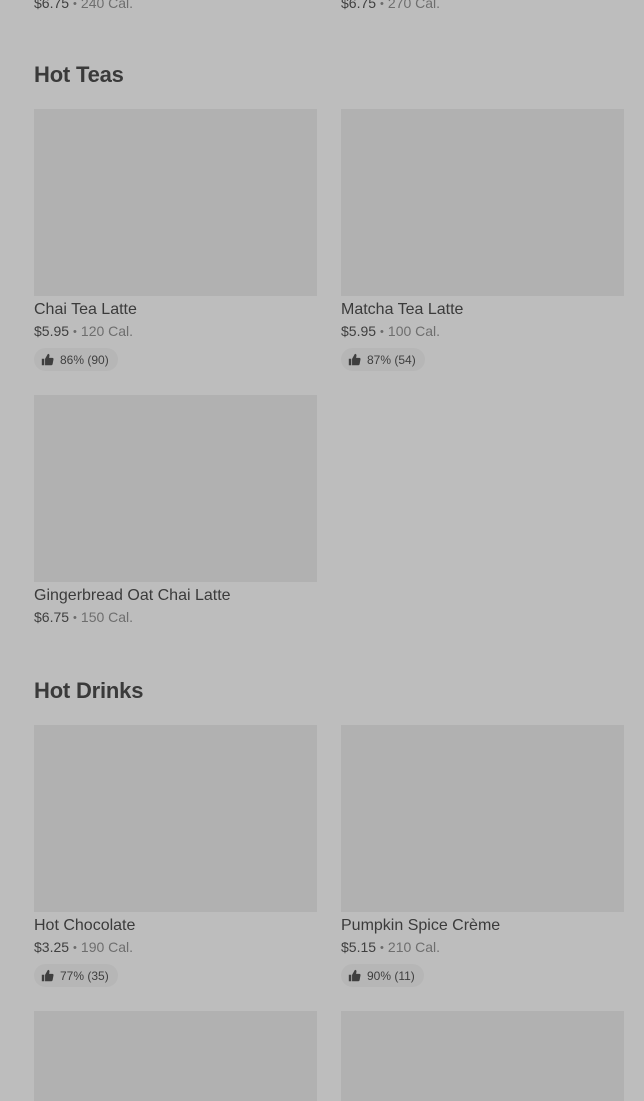  Describe the element at coordinates (482, 332) in the screenshot. I see `item-price-line: $5.95 • 100 Cal.` at that location.